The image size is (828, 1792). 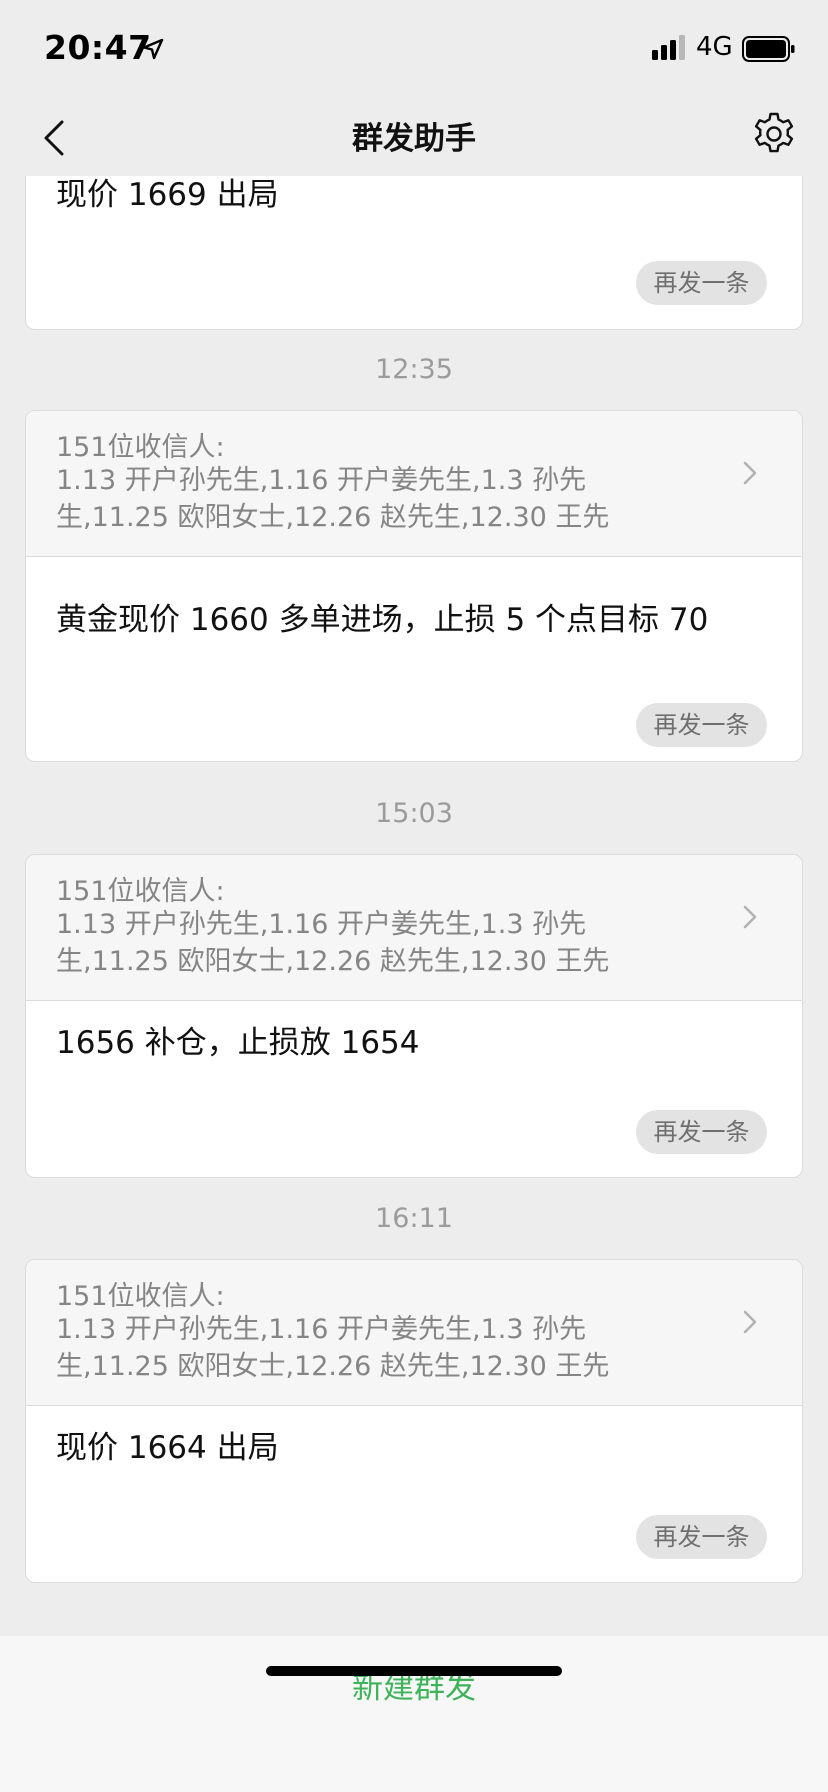 I want to click on network-label: 4G, so click(x=714, y=47).